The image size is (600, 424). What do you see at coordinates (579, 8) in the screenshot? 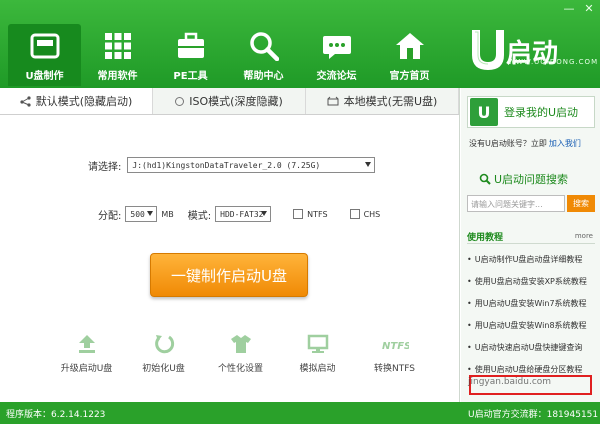
I see `window-controls: — ✕` at bounding box center [579, 8].